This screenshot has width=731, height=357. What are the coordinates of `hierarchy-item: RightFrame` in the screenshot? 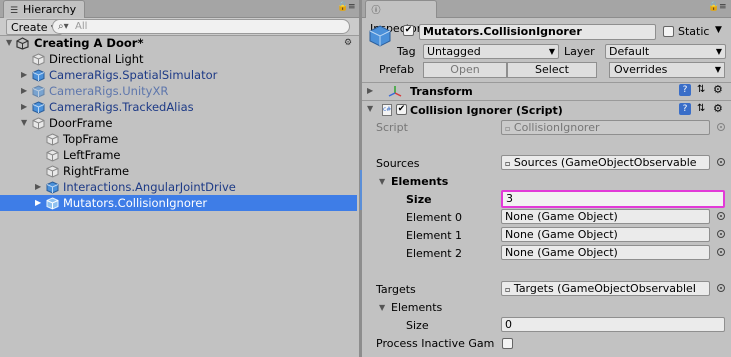 It's located at (179, 171).